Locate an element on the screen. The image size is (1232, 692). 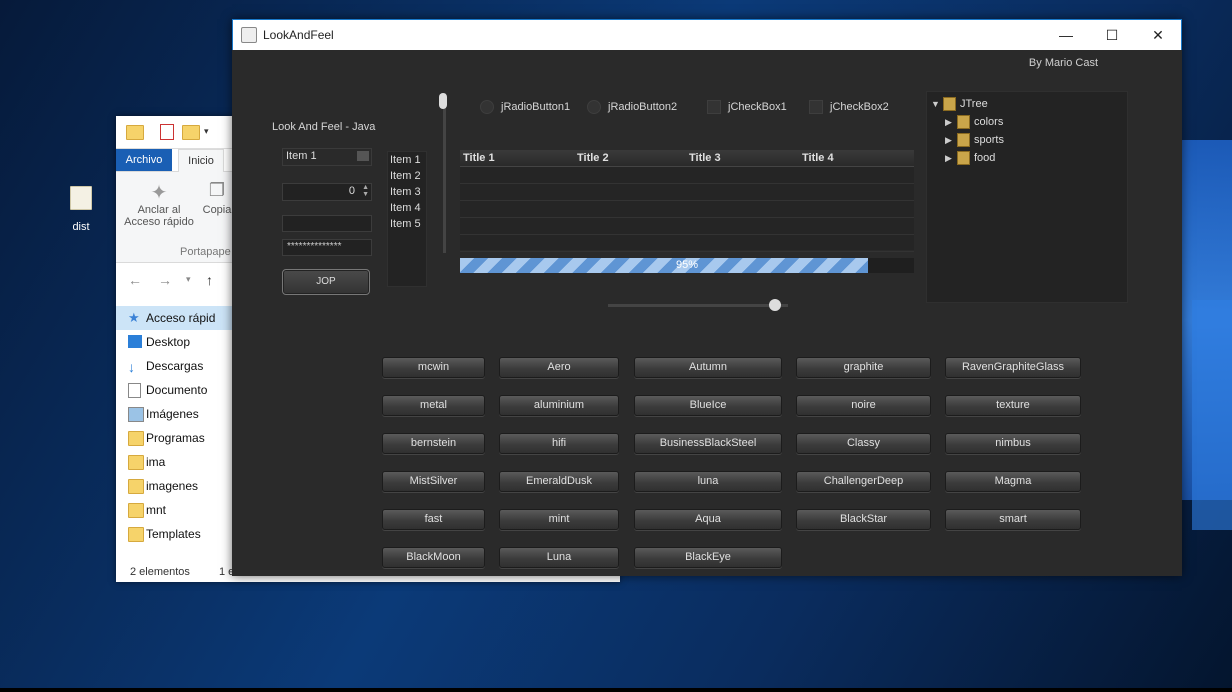
list-item: Item 1 is located at coordinates (407, 160).